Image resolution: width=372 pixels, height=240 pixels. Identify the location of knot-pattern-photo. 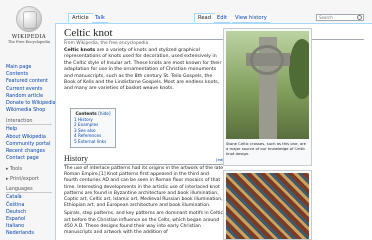
(267, 206).